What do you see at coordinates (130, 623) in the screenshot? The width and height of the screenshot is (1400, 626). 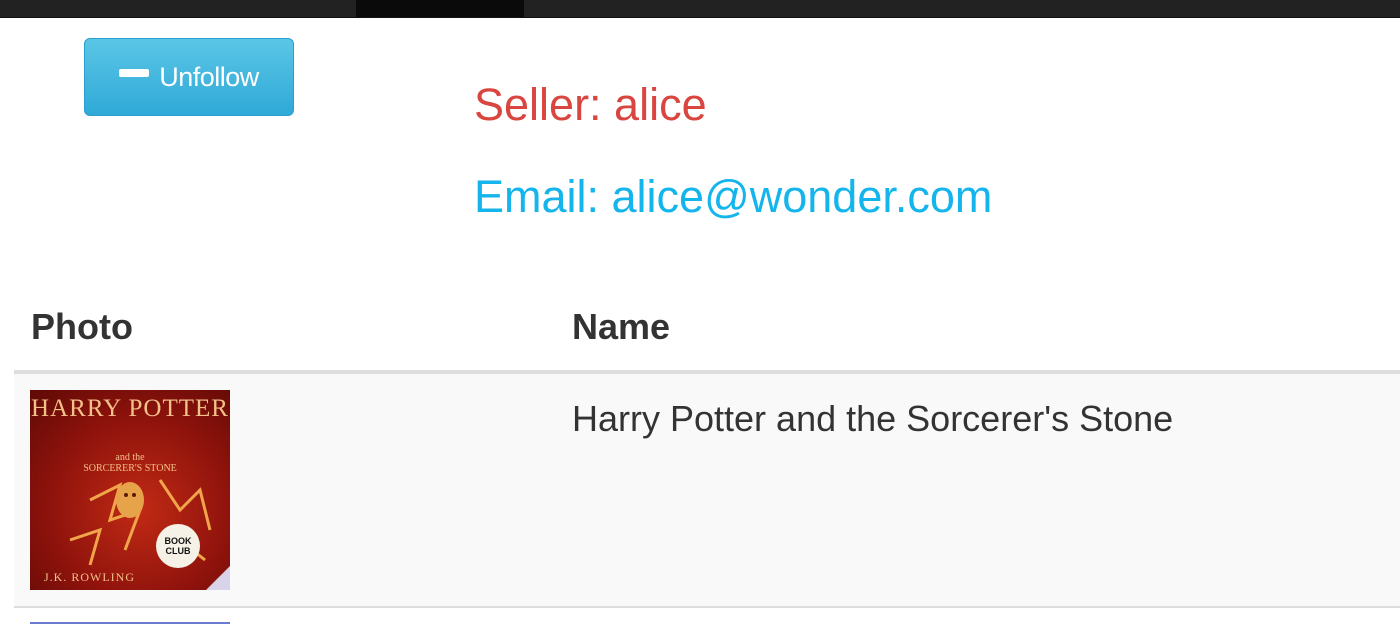 I see `next-row-link-hint` at bounding box center [130, 623].